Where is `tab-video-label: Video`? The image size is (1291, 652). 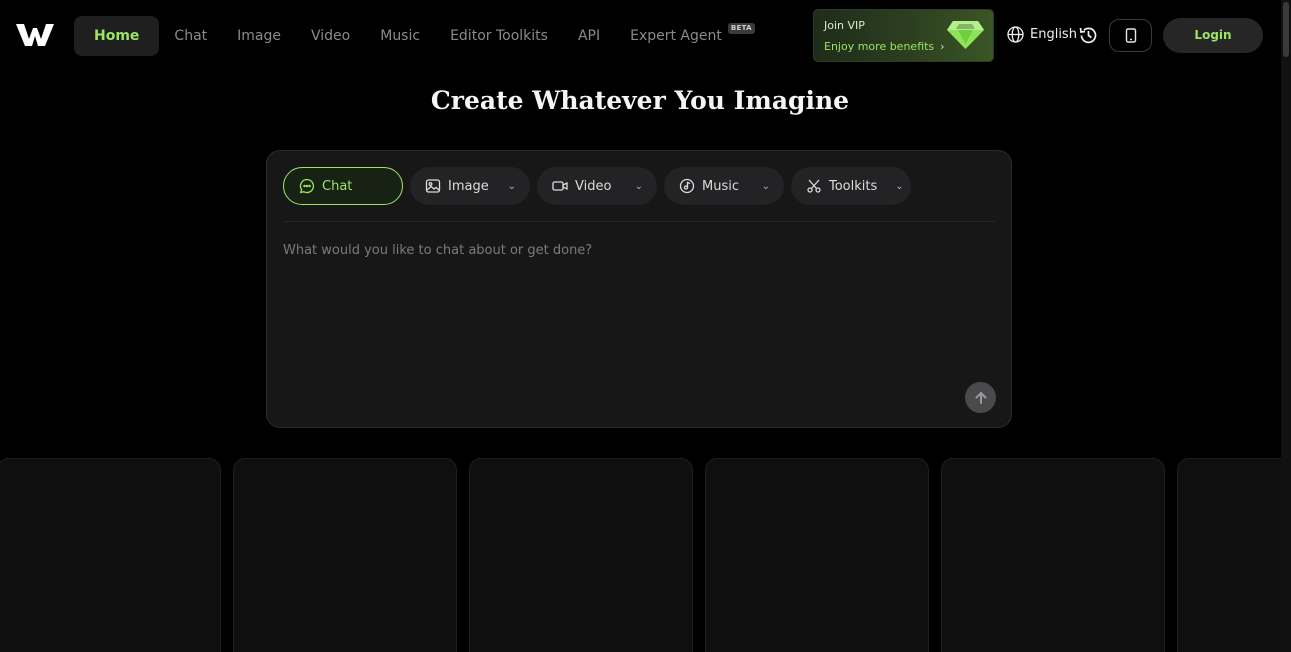 tab-video-label: Video is located at coordinates (593, 186).